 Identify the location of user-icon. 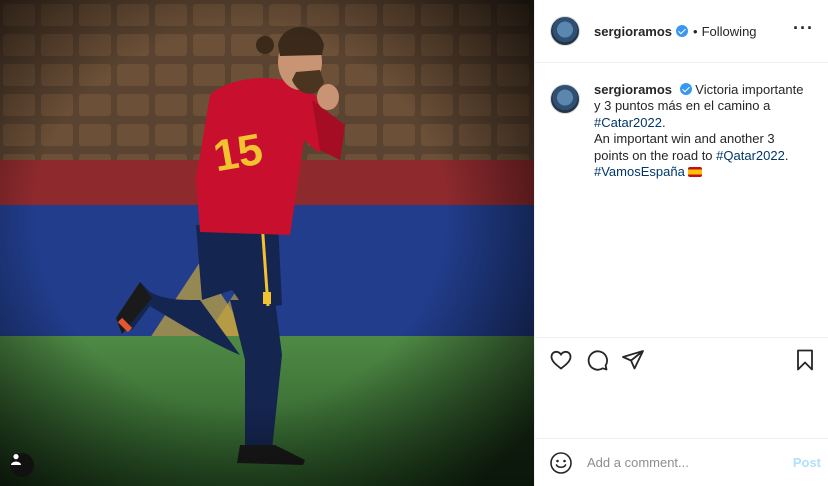
(16, 459).